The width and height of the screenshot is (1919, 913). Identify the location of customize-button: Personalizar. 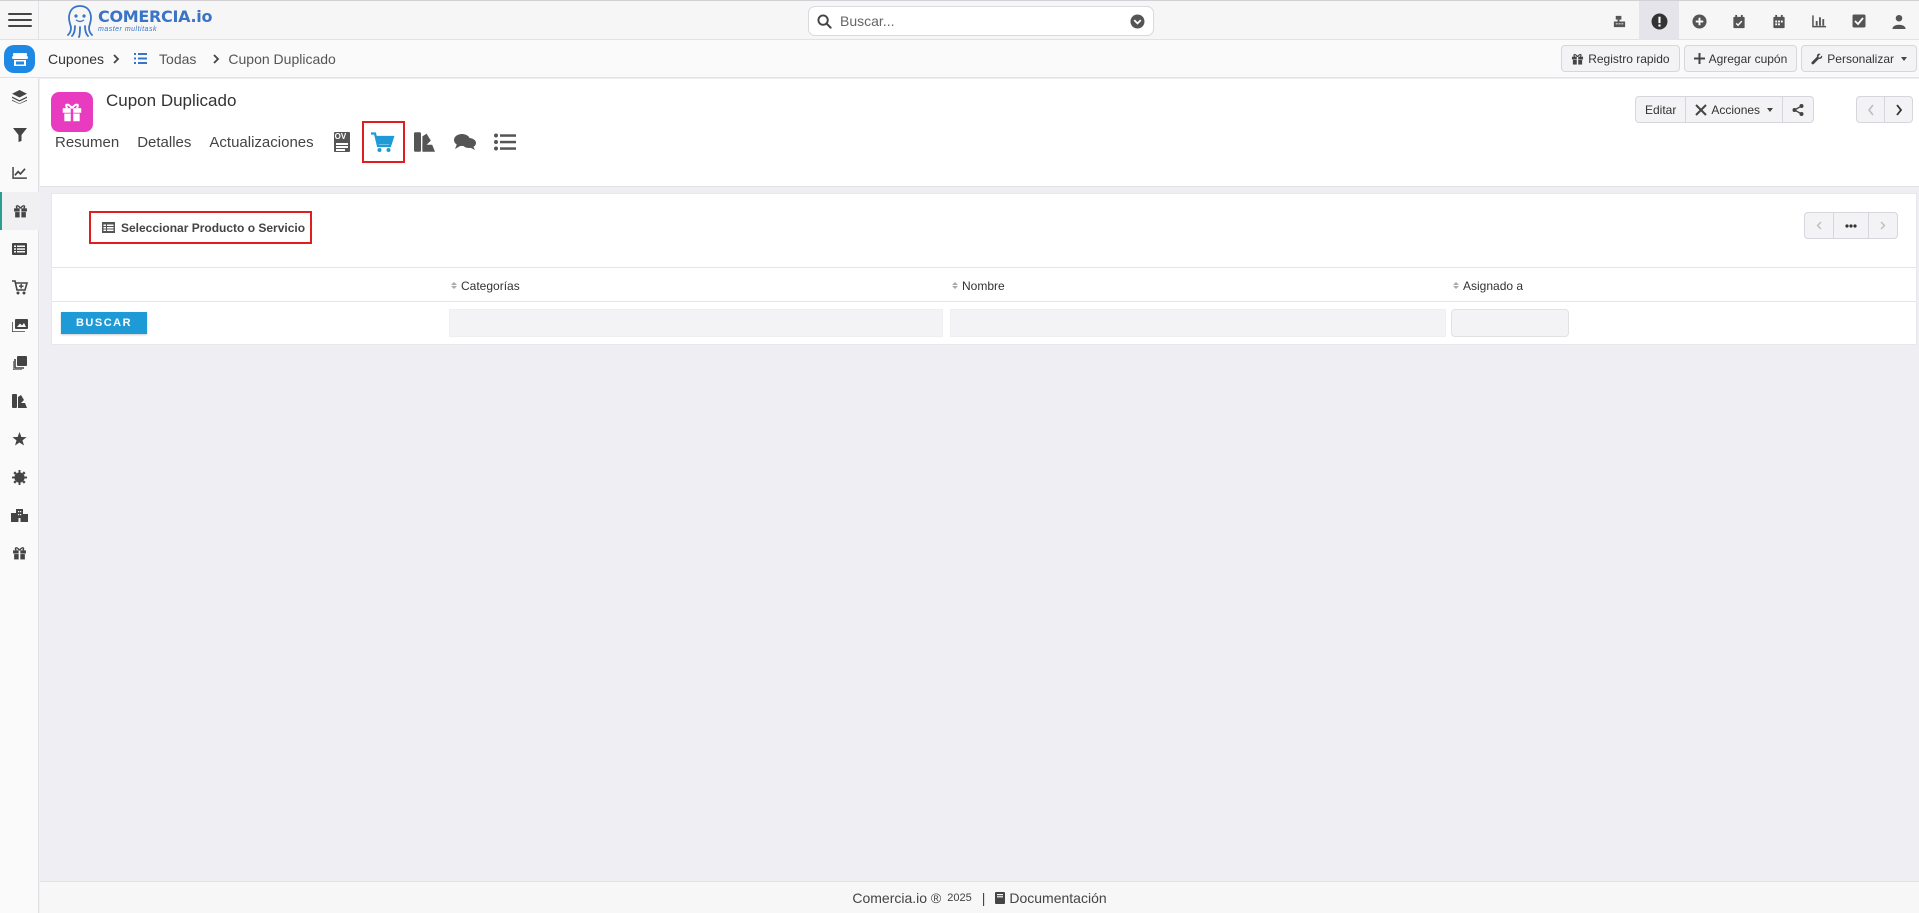
(1859, 58).